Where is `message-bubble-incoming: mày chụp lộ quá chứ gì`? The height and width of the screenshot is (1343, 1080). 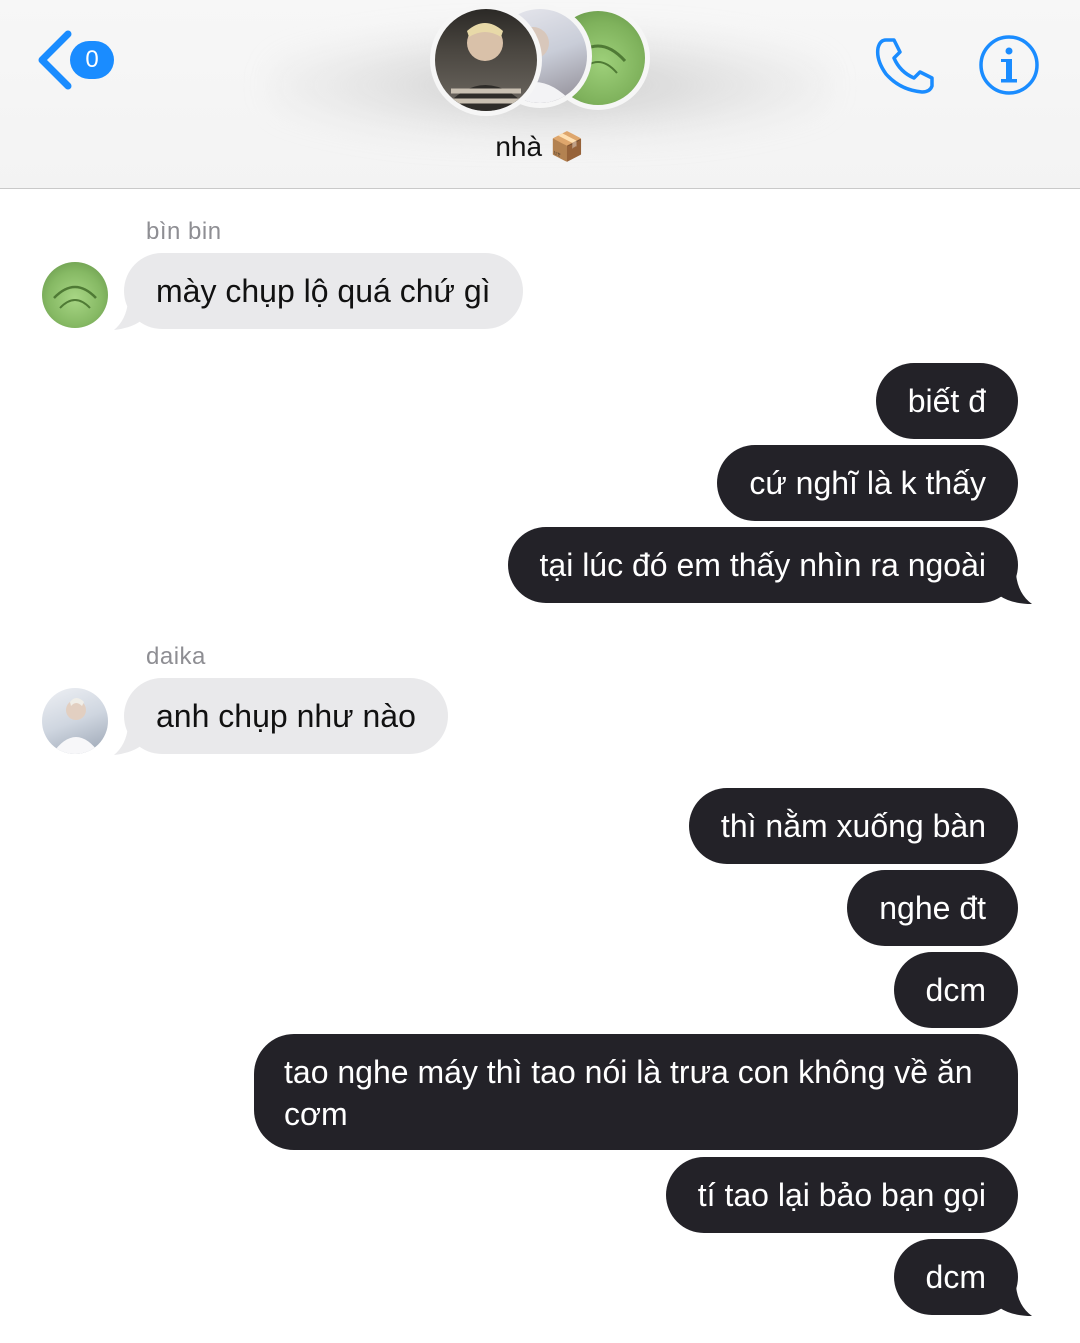
message-bubble-incoming: mày chụp lộ quá chứ gì is located at coordinates (323, 291).